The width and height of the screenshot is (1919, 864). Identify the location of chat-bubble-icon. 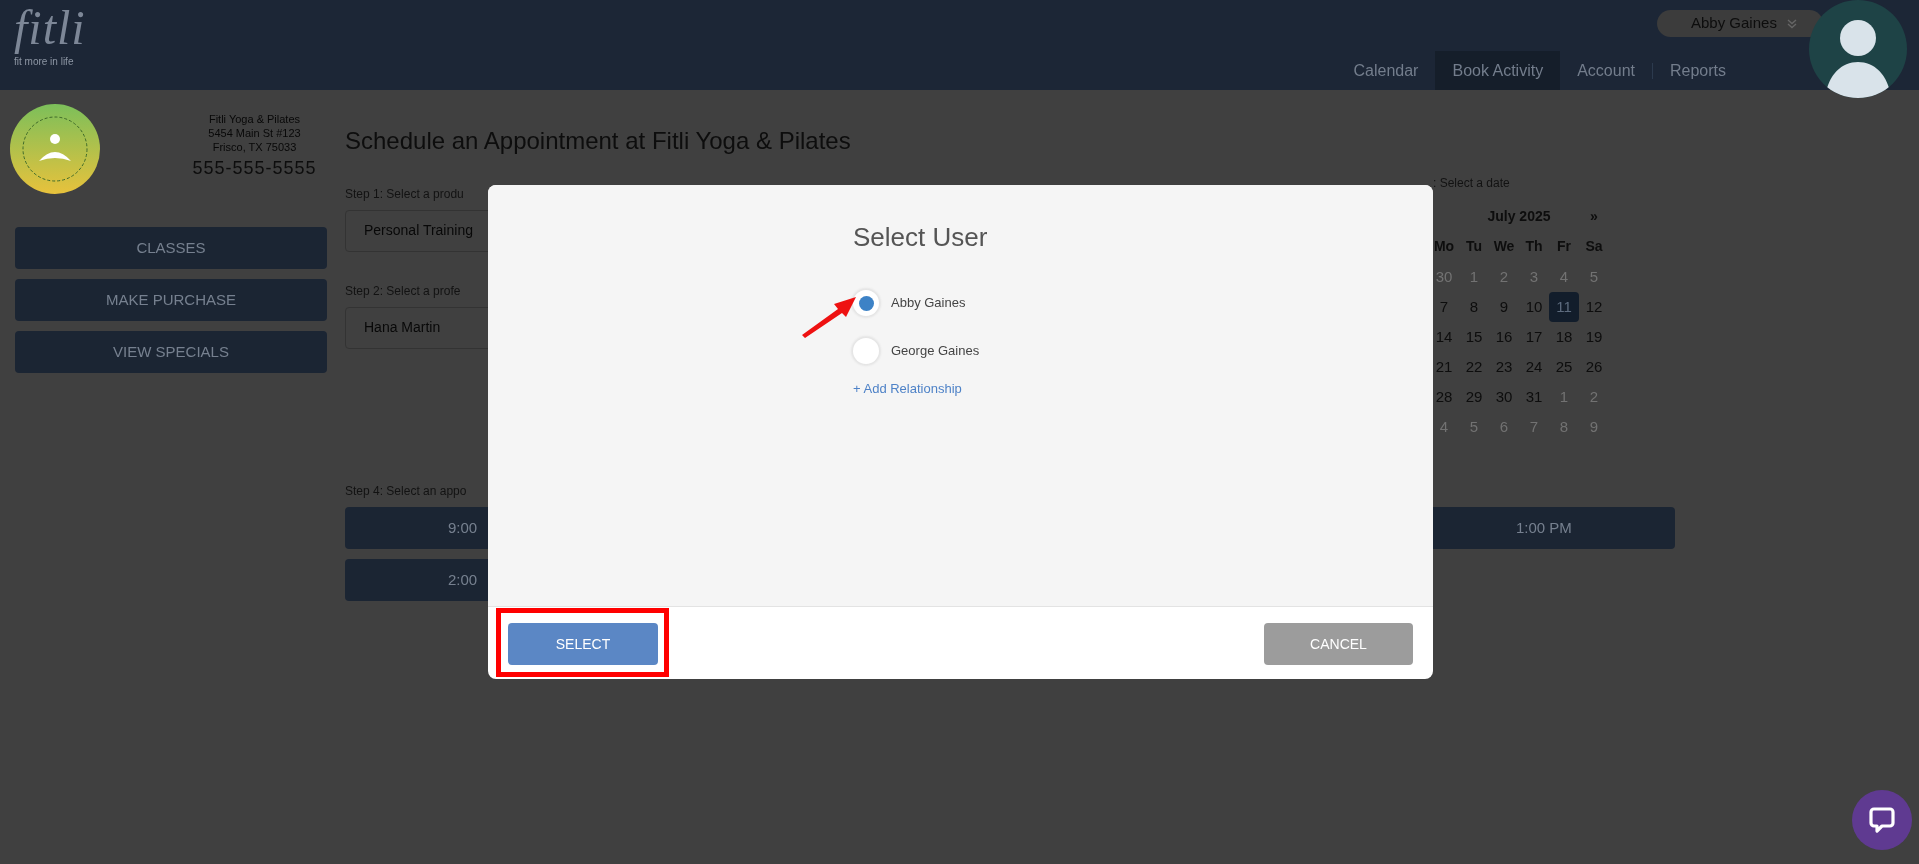
(1882, 820).